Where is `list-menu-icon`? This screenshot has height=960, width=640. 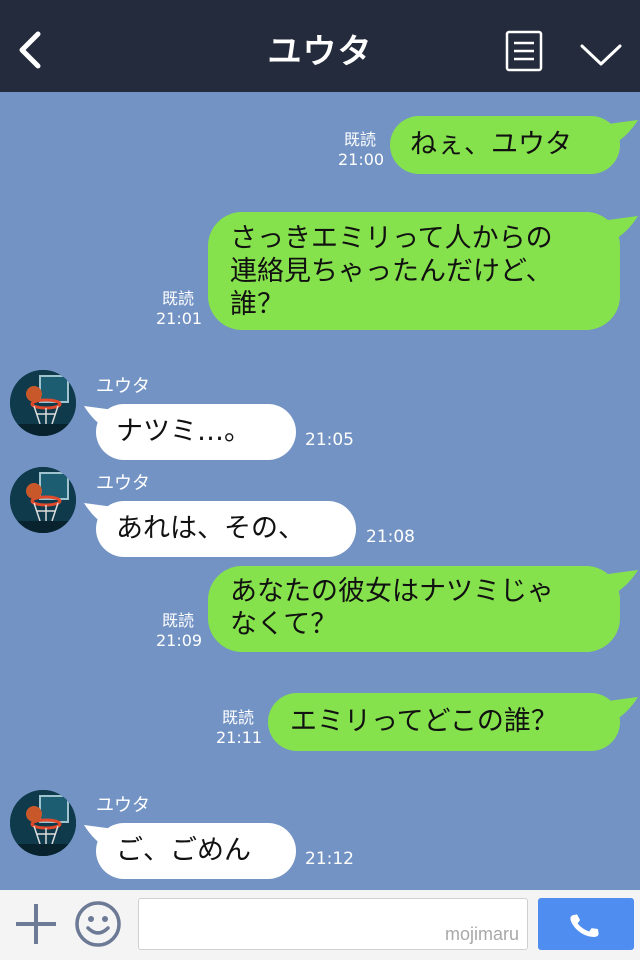
list-menu-icon is located at coordinates (524, 51).